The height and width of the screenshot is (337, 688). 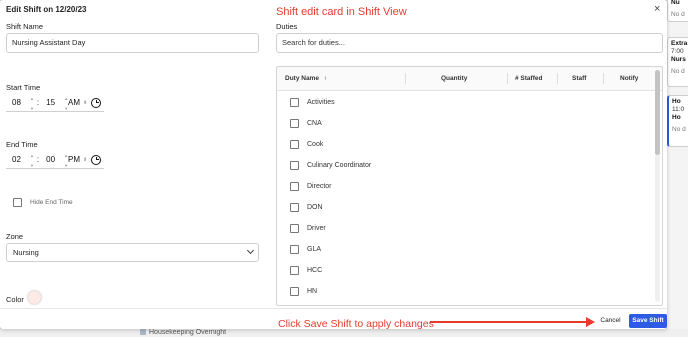 What do you see at coordinates (528, 78) in the screenshot?
I see `column-staffed: # Staffed` at bounding box center [528, 78].